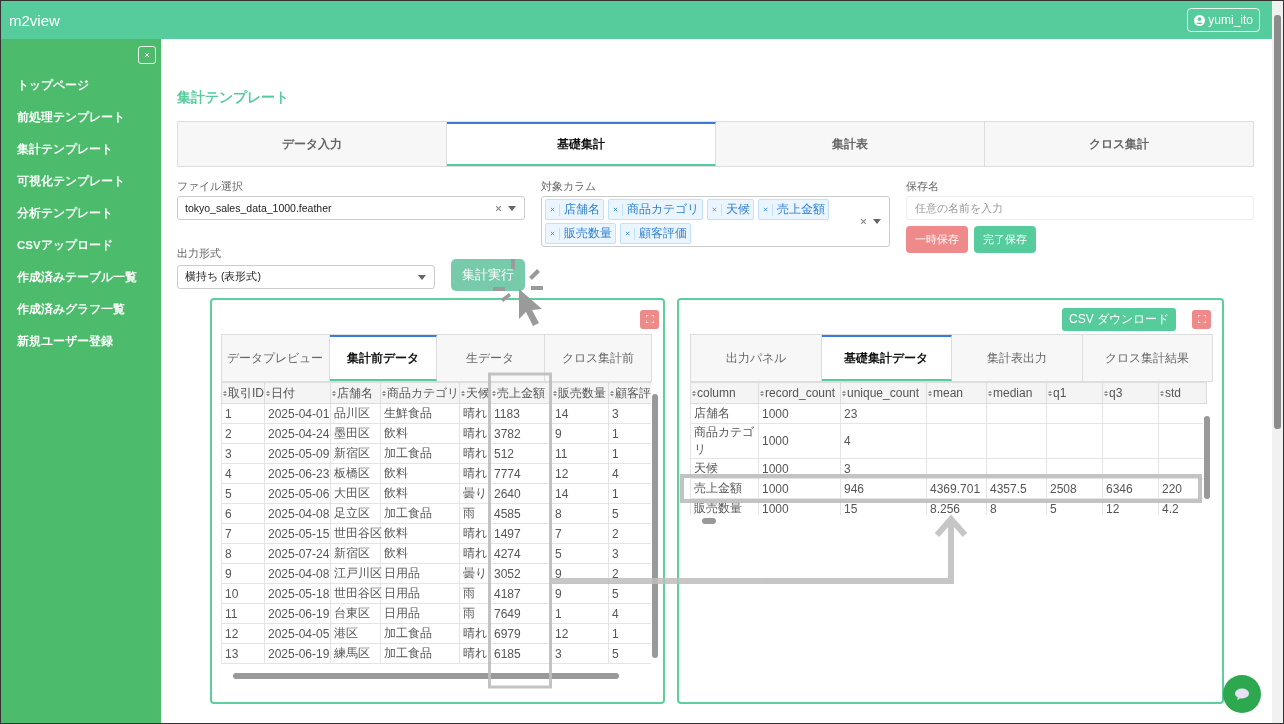  What do you see at coordinates (756, 358) in the screenshot?
I see `tab: 出力パネル` at bounding box center [756, 358].